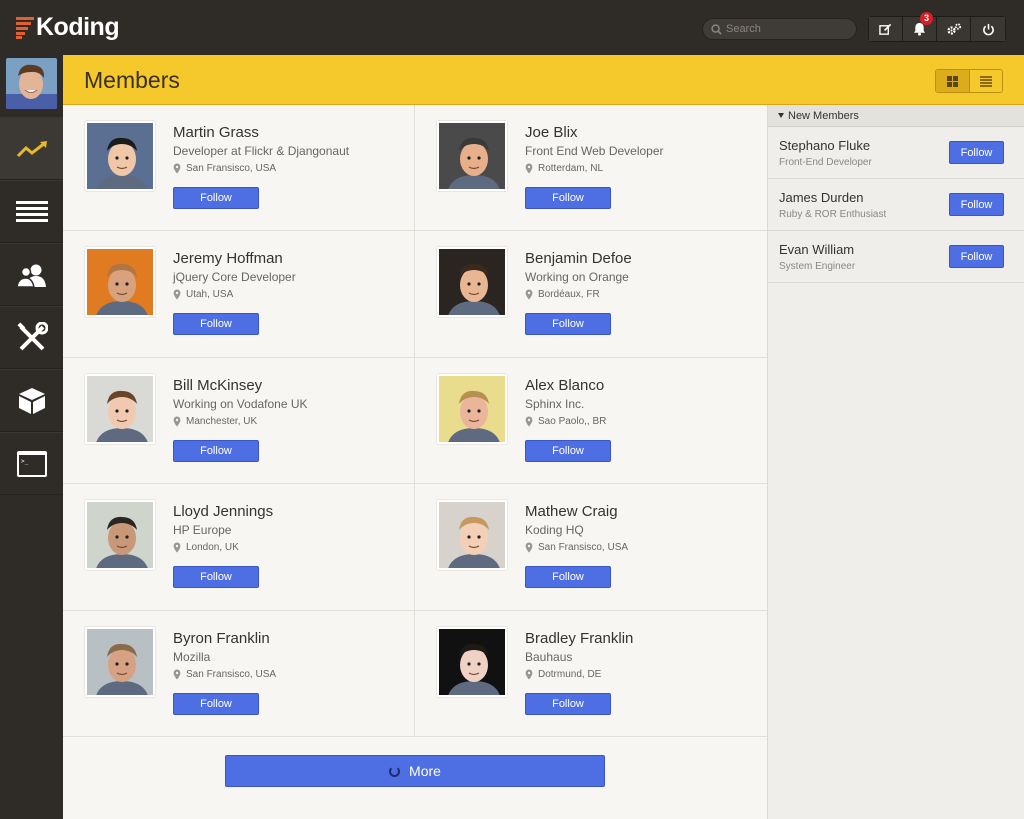  I want to click on gears-icon, so click(953, 28).